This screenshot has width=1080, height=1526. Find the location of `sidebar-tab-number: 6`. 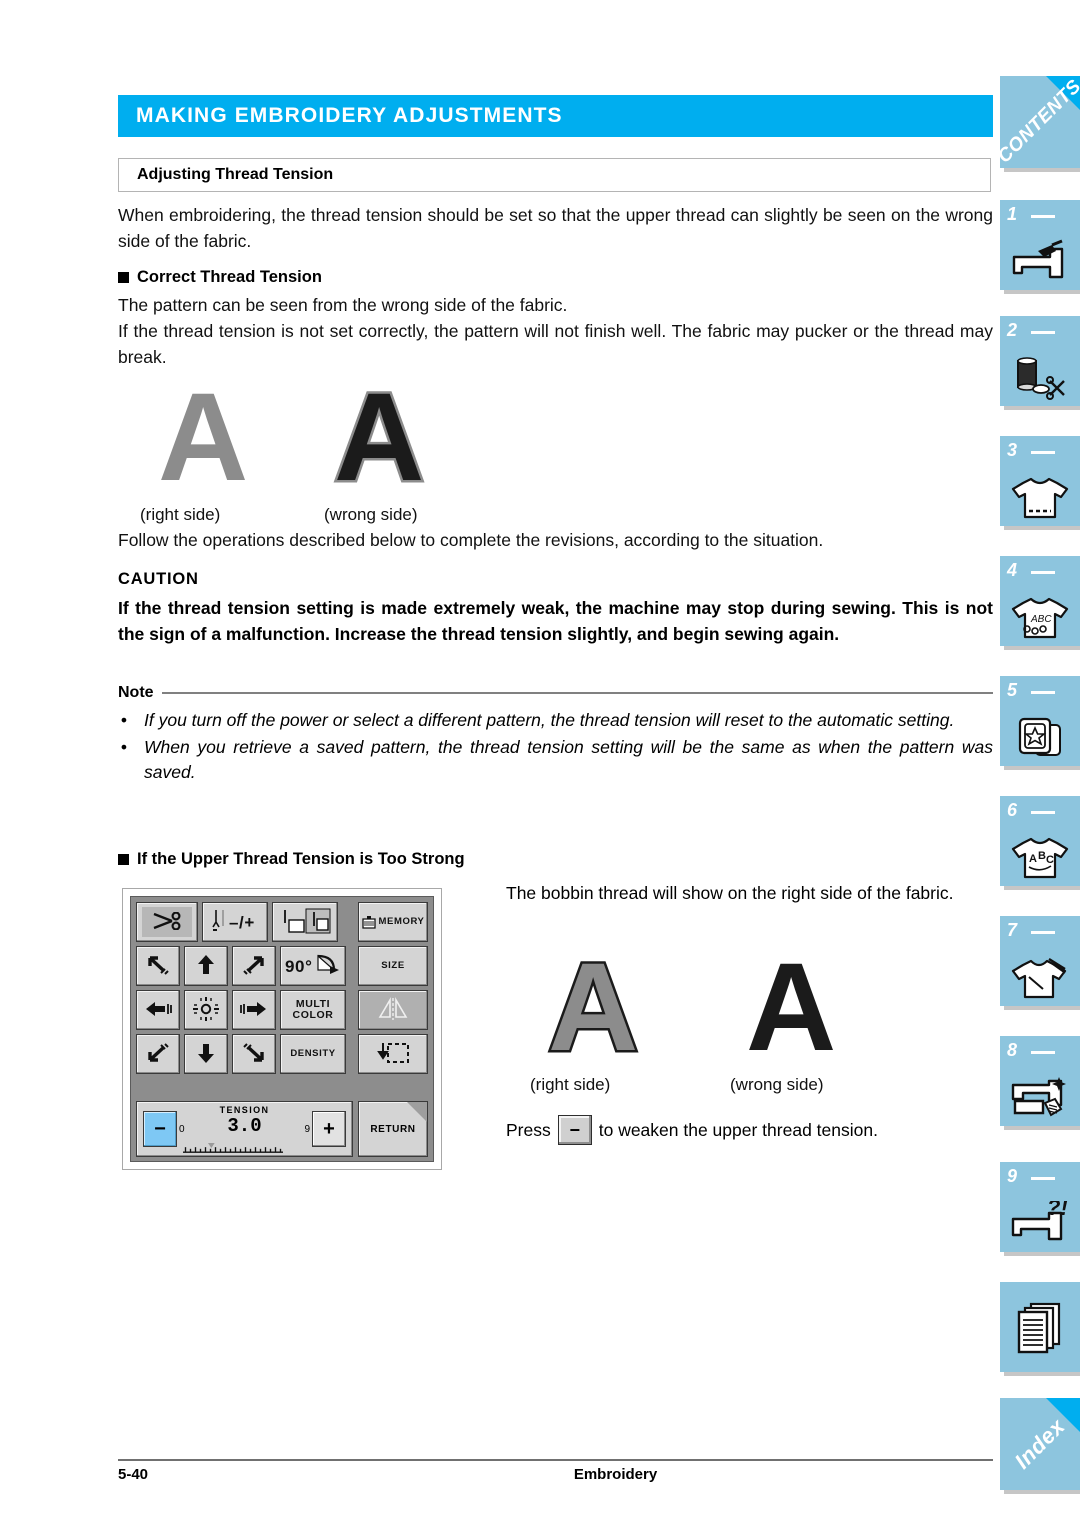

sidebar-tab-number: 6 is located at coordinates (1012, 810).